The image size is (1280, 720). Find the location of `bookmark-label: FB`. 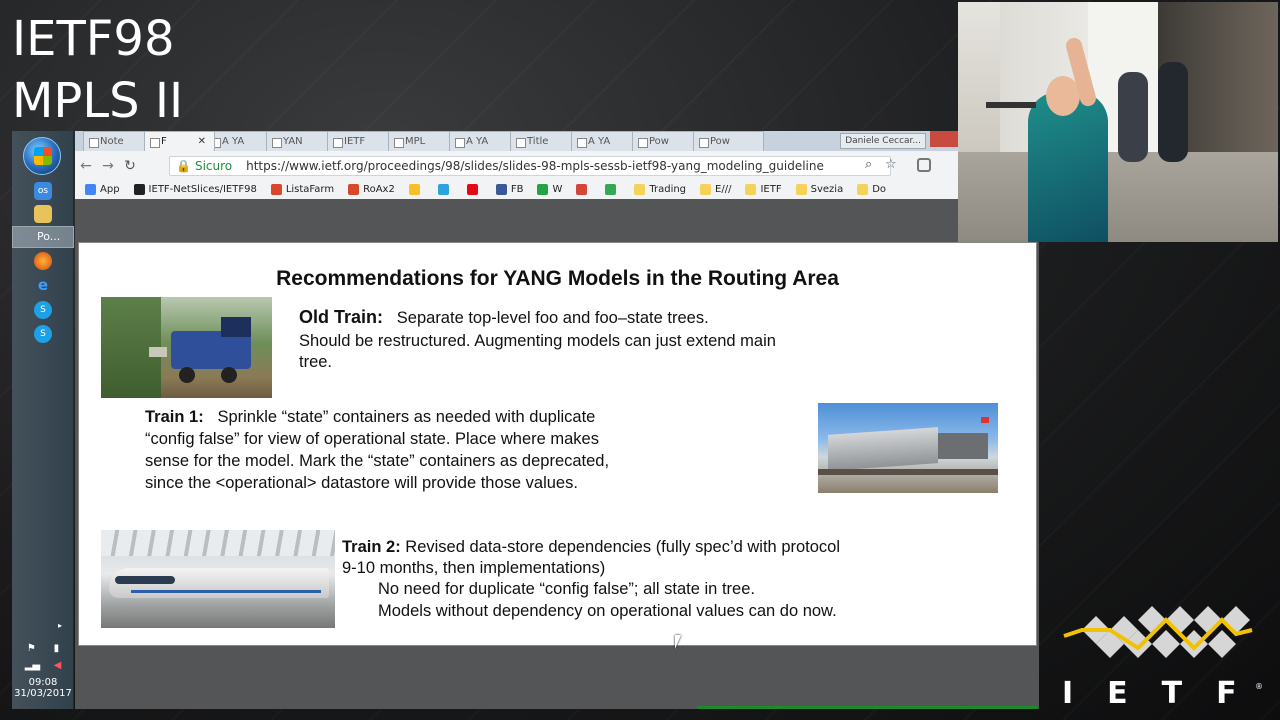

bookmark-label: FB is located at coordinates (517, 189).